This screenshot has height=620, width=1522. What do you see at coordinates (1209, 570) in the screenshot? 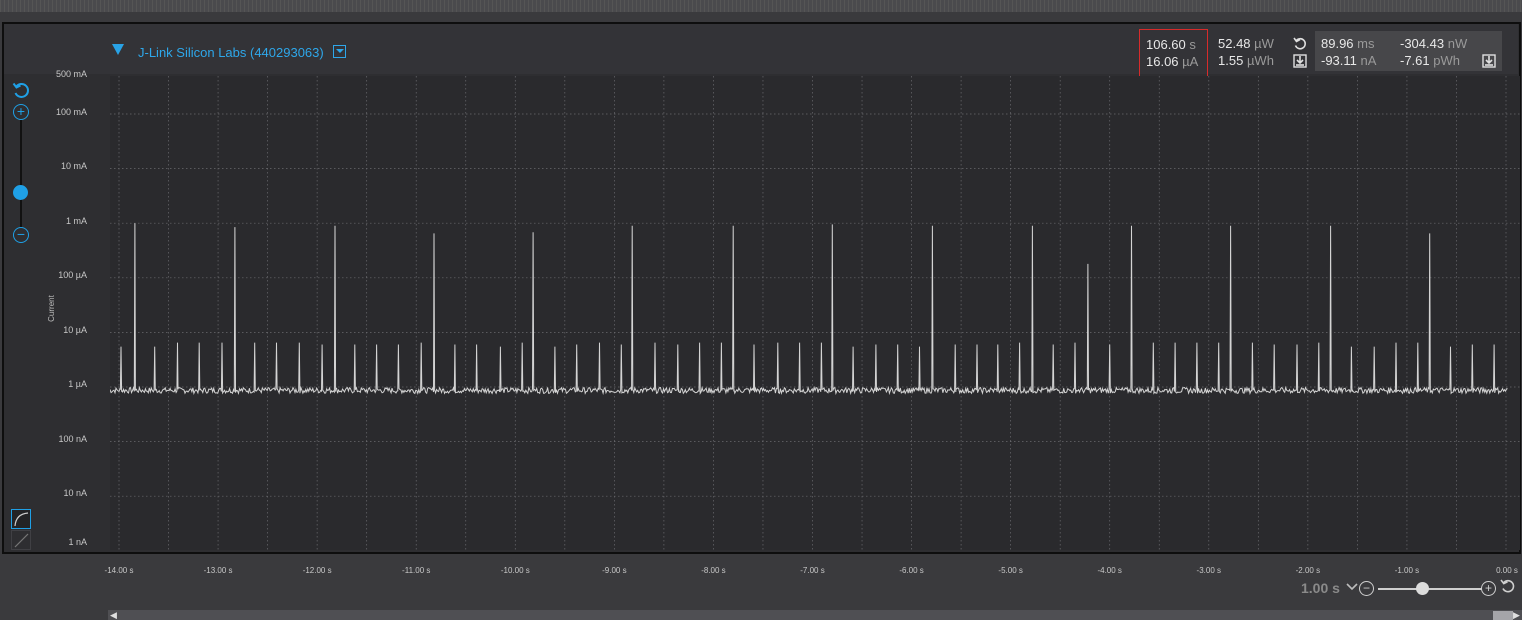
I see `x-tick-label: -3.00 s` at bounding box center [1209, 570].